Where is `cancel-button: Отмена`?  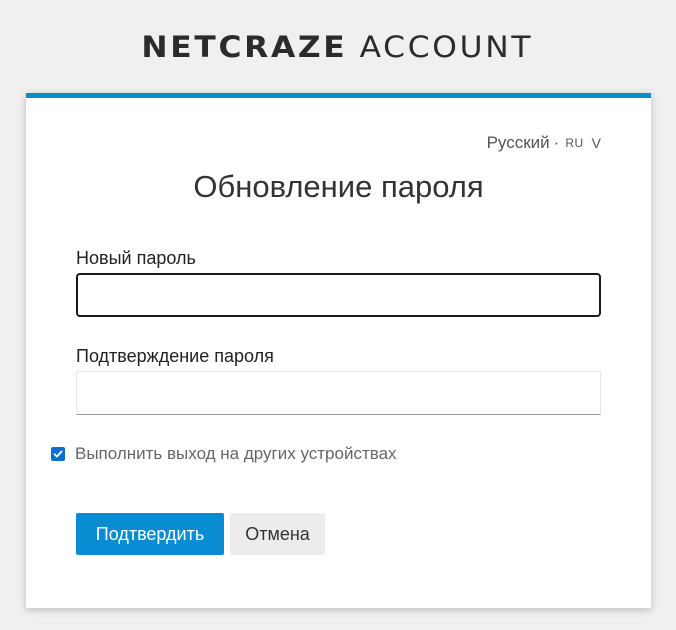 cancel-button: Отмена is located at coordinates (277, 534).